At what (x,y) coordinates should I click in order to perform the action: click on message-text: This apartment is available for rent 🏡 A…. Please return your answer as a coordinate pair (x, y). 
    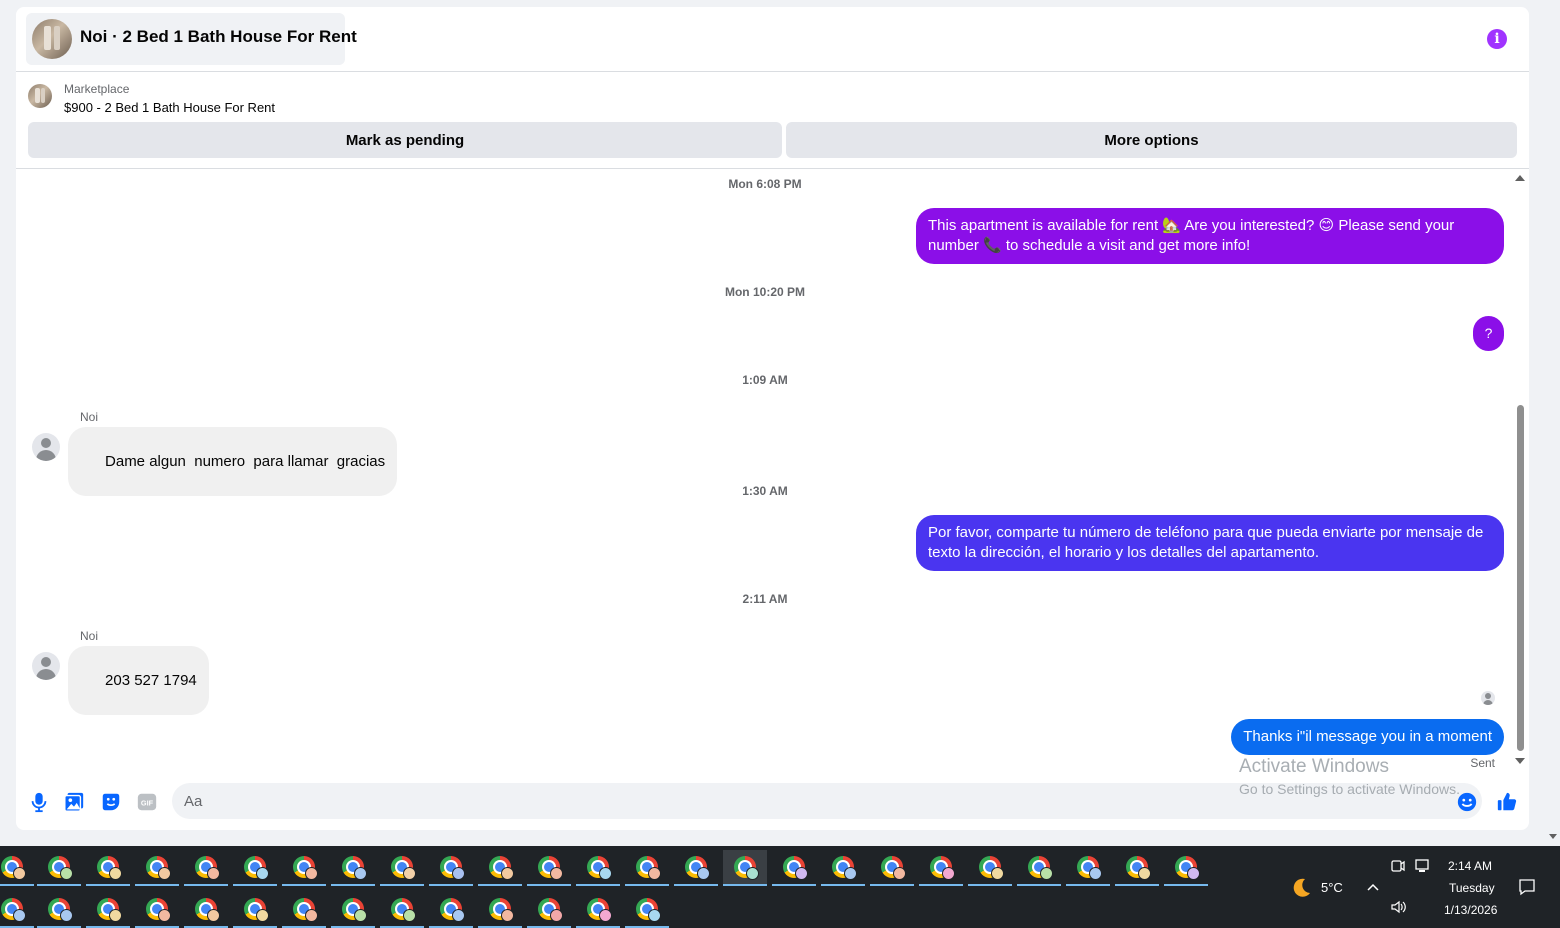
    Looking at the image, I should click on (1191, 235).